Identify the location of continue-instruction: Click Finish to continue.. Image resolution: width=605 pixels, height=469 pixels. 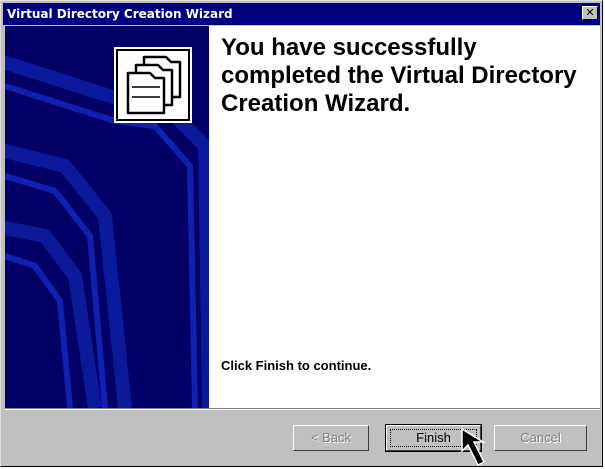
(296, 365).